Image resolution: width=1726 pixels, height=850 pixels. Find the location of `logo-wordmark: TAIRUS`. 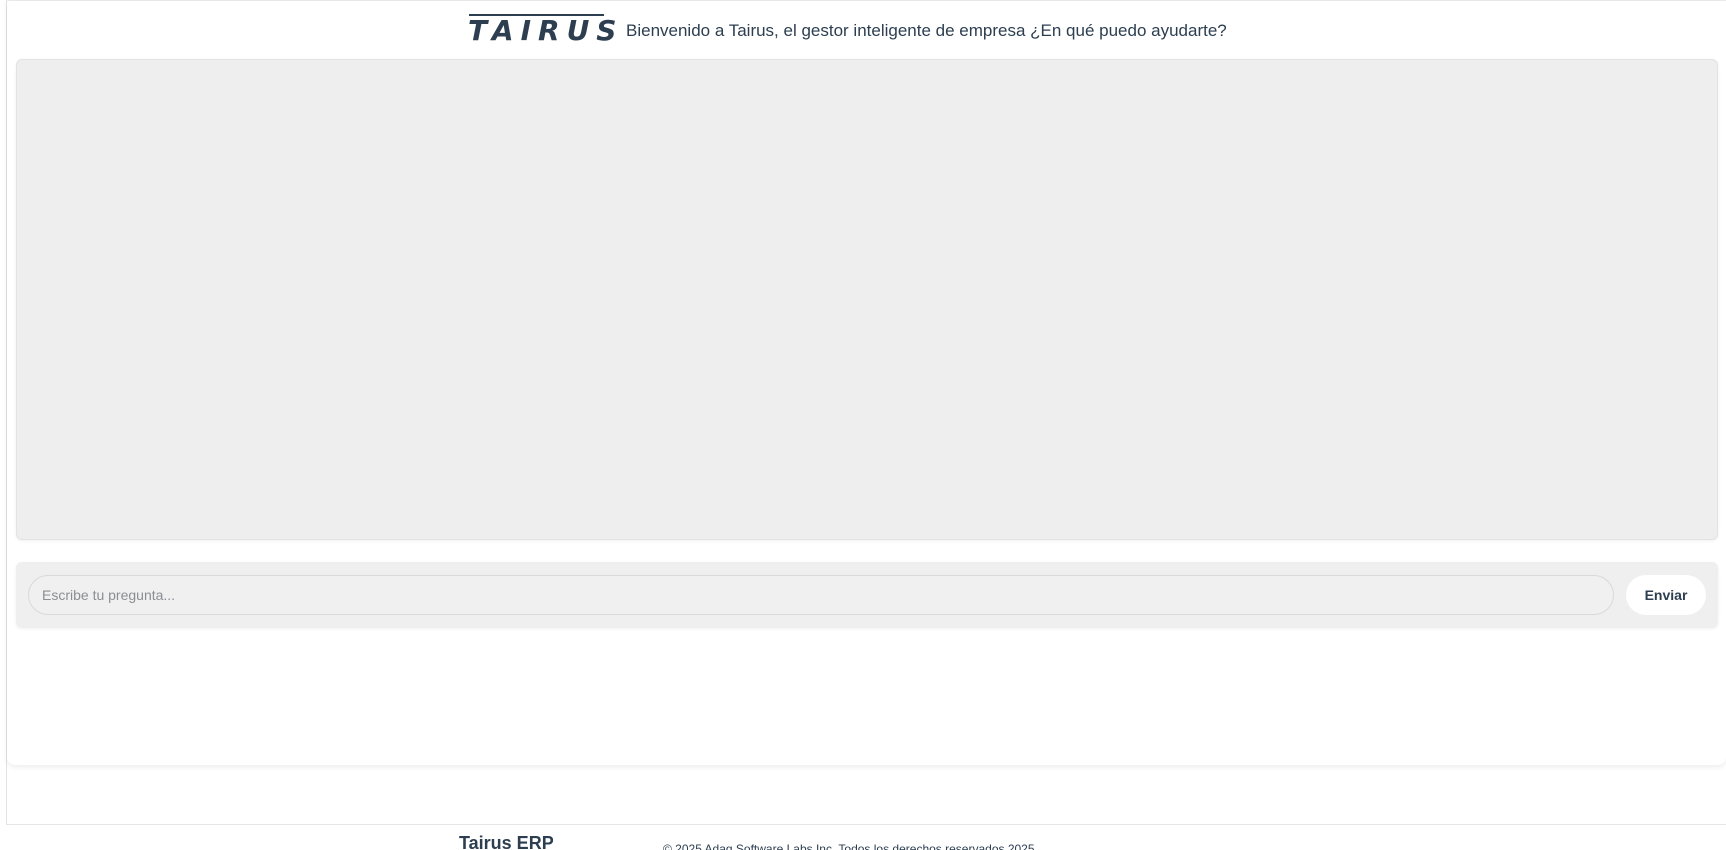

logo-wordmark: TAIRUS is located at coordinates (546, 30).